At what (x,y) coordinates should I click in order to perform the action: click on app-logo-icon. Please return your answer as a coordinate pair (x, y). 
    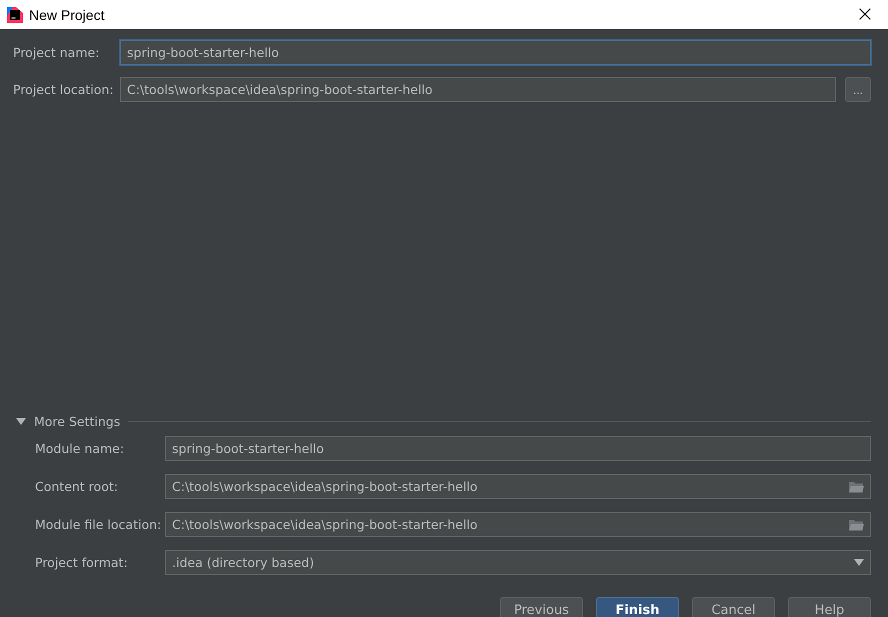
    Looking at the image, I should click on (15, 14).